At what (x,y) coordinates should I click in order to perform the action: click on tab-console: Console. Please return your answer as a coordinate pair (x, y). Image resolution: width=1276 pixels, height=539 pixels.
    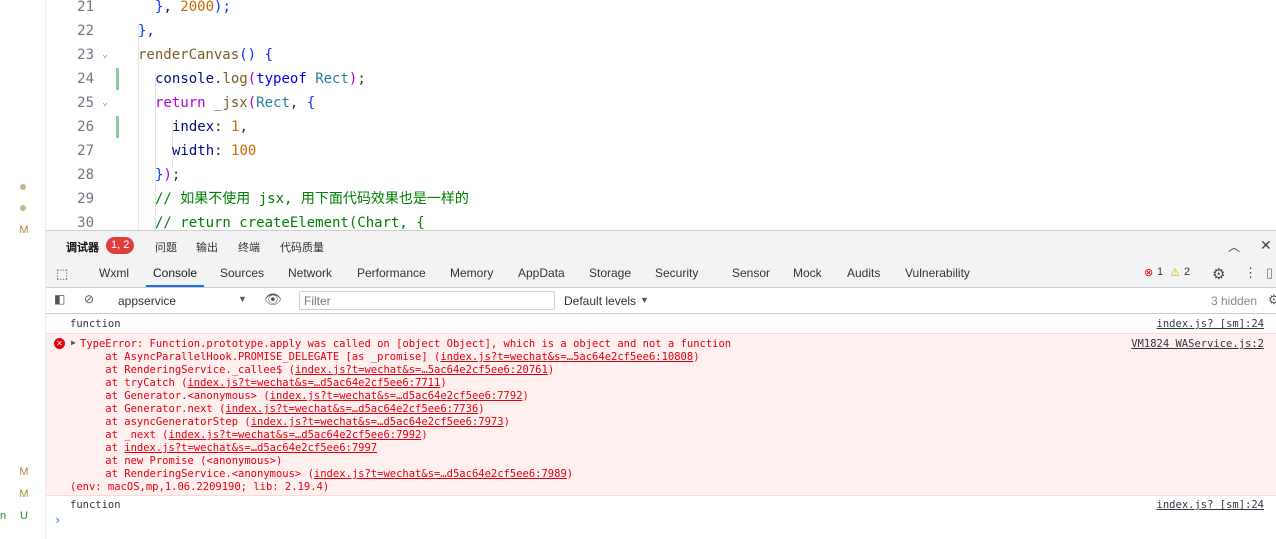
    Looking at the image, I should click on (175, 273).